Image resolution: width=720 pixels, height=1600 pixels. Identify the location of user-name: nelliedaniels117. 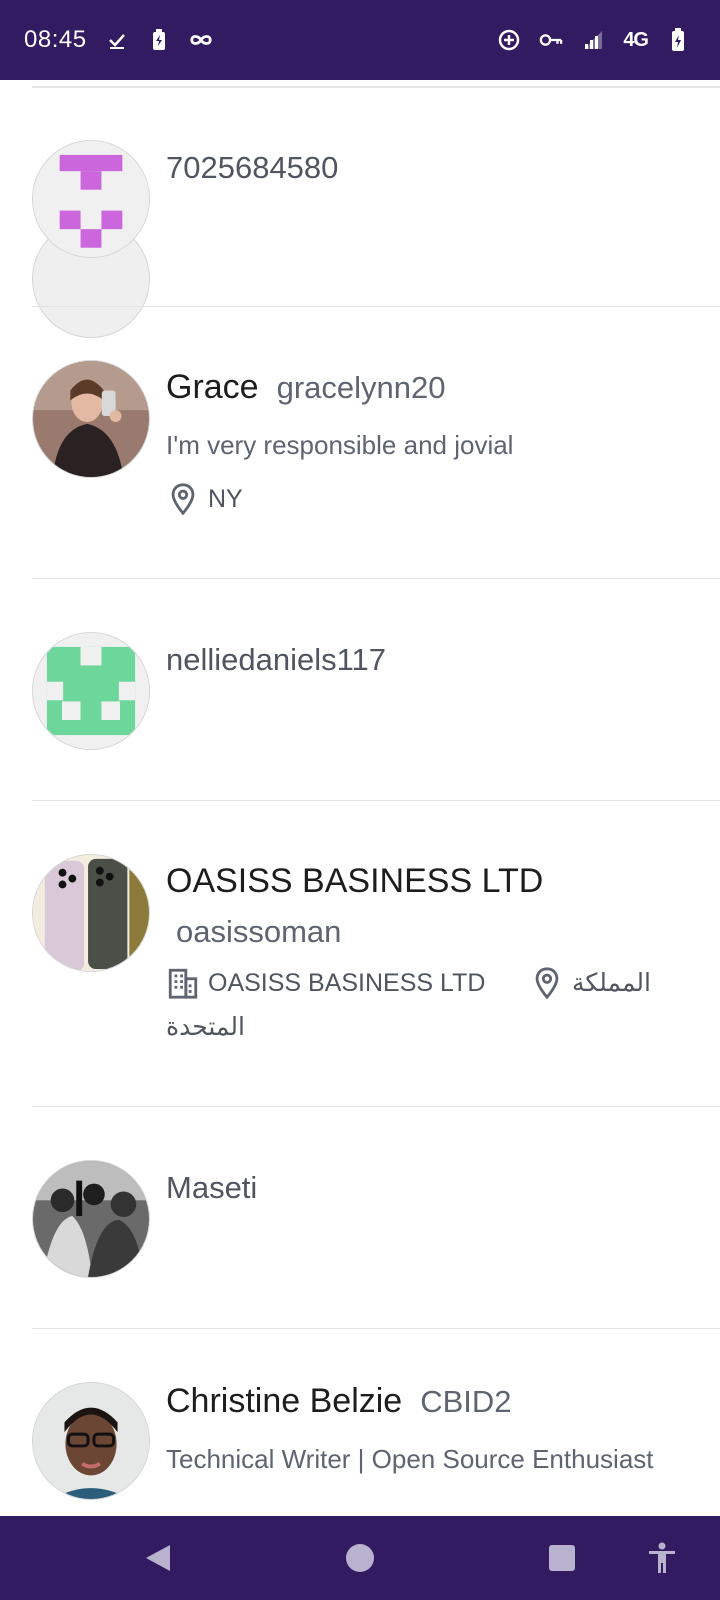
(276, 660).